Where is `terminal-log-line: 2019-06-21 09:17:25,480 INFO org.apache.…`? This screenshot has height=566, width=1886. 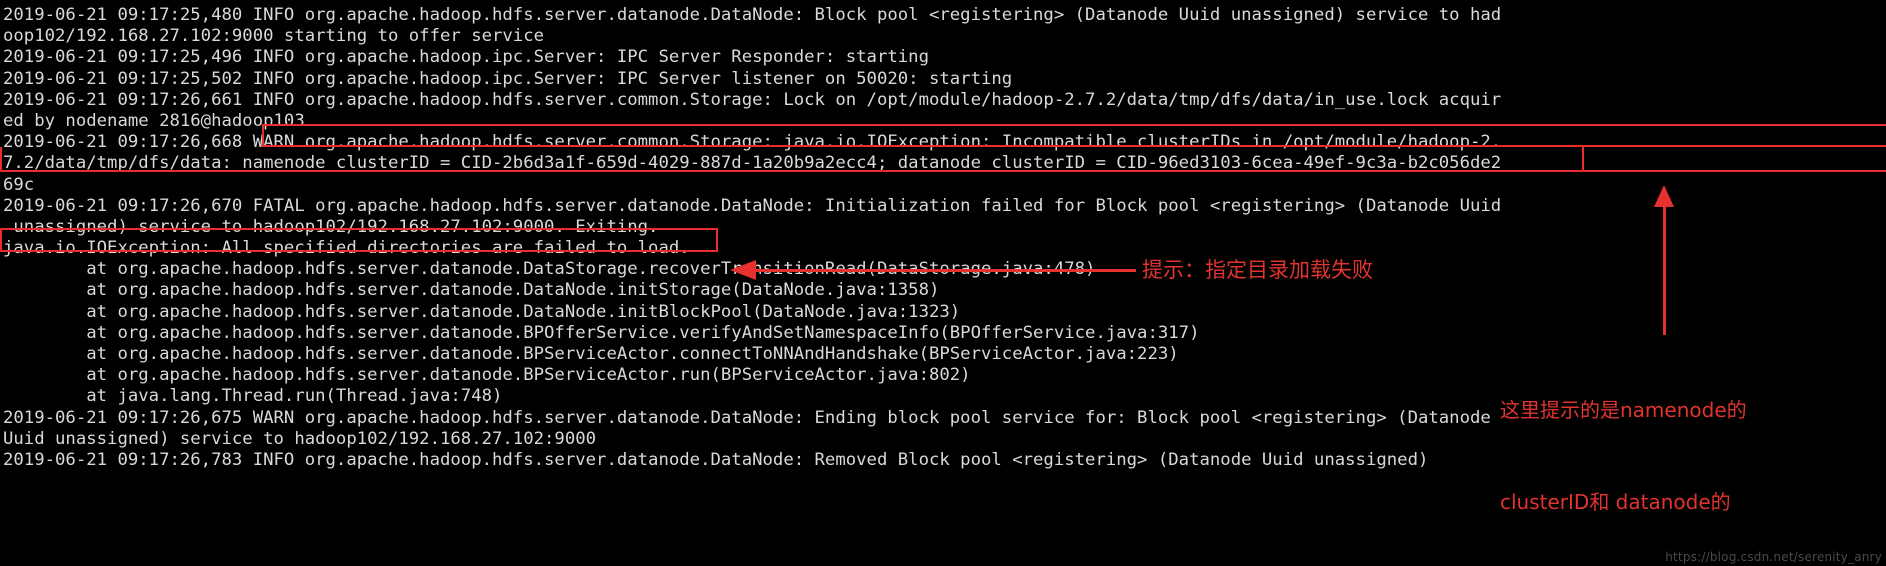
terminal-log-line: 2019-06-21 09:17:25,480 INFO org.apache.… is located at coordinates (752, 15).